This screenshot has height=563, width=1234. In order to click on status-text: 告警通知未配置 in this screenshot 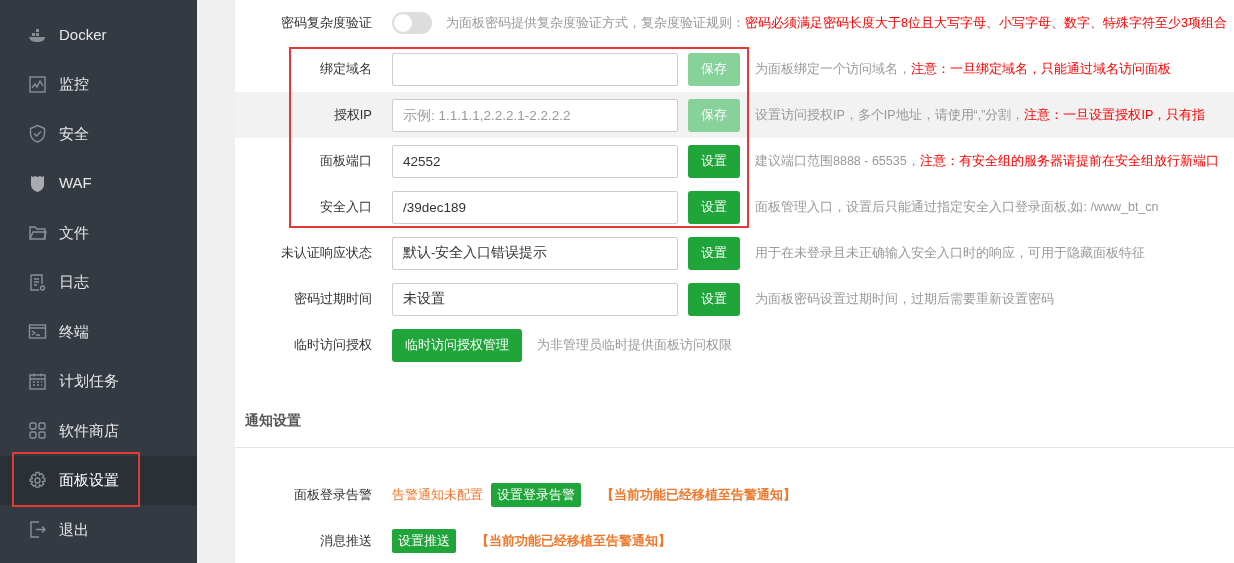, I will do `click(437, 495)`.